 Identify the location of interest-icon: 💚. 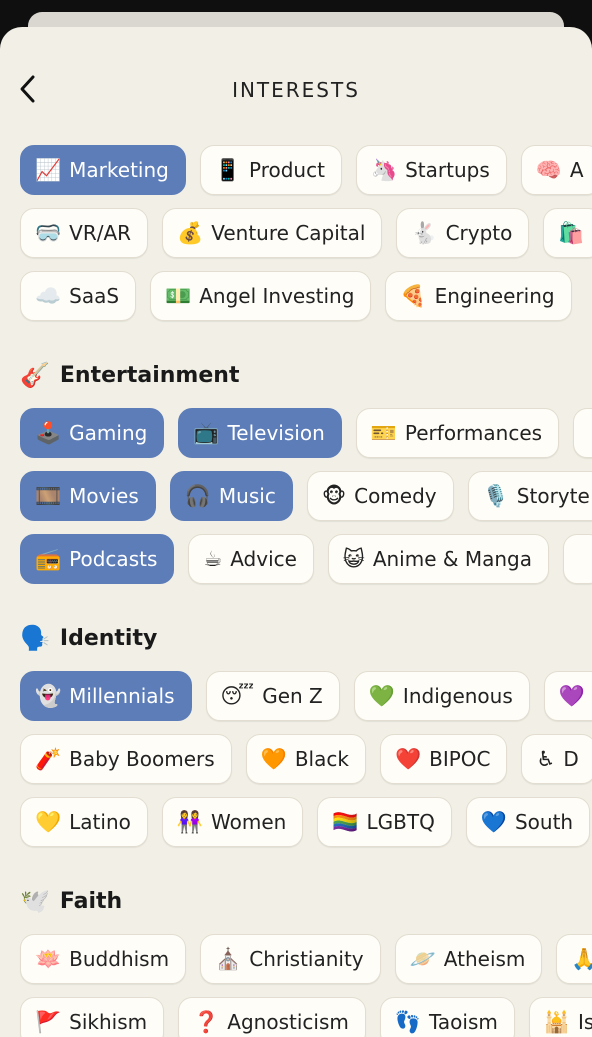
(381, 695).